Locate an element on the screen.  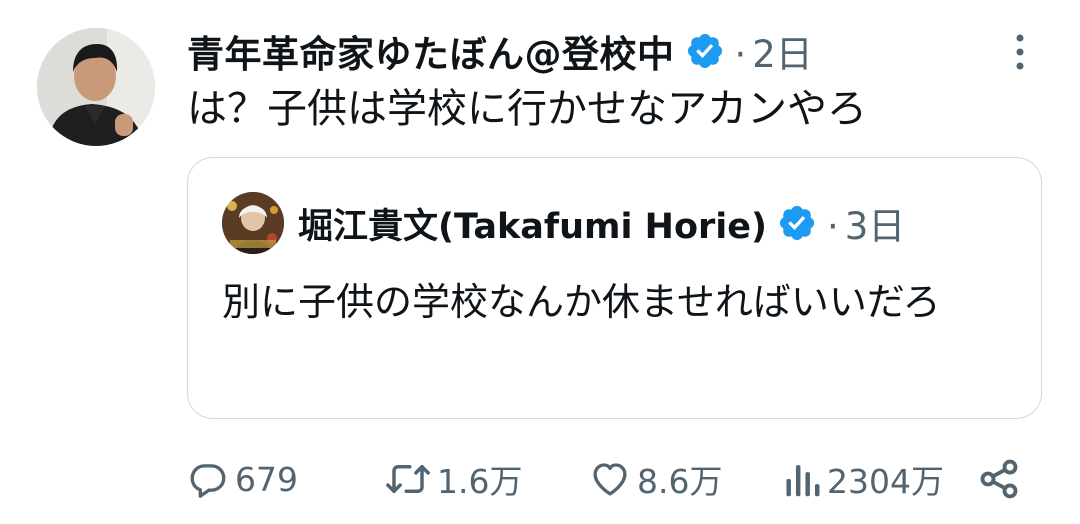
like-count: 8.6万 is located at coordinates (680, 481).